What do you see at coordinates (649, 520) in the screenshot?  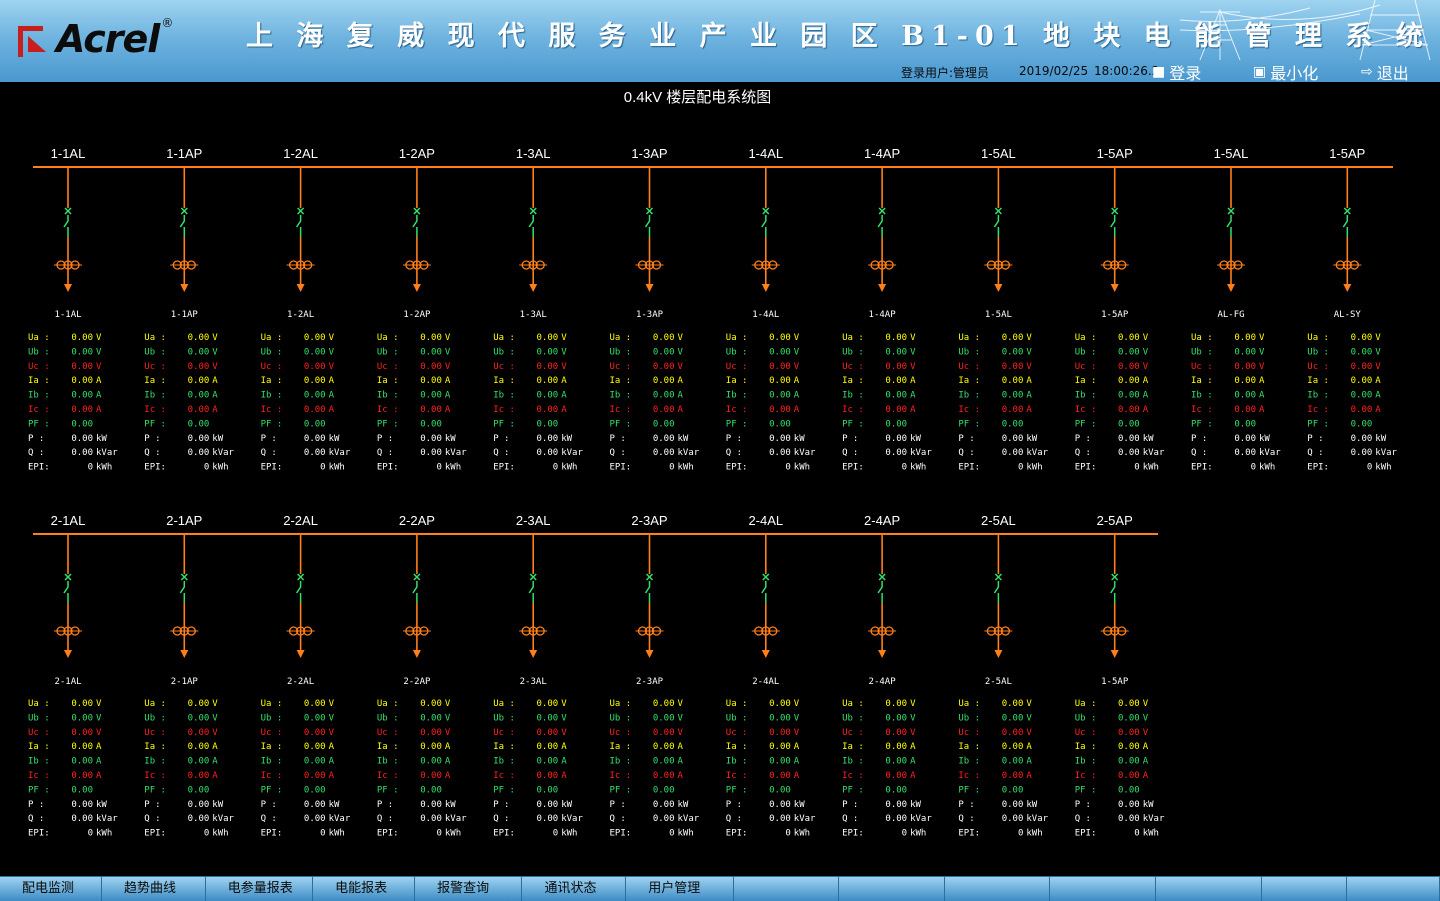 I see `feeder-top-label: 2-3AP` at bounding box center [649, 520].